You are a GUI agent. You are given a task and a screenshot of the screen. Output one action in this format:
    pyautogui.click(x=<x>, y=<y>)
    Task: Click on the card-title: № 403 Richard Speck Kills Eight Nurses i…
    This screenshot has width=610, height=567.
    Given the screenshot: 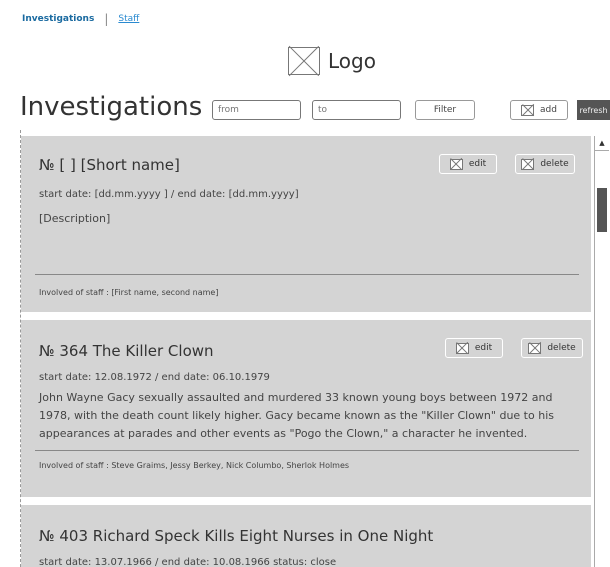 What is the action you would take?
    pyautogui.click(x=236, y=536)
    